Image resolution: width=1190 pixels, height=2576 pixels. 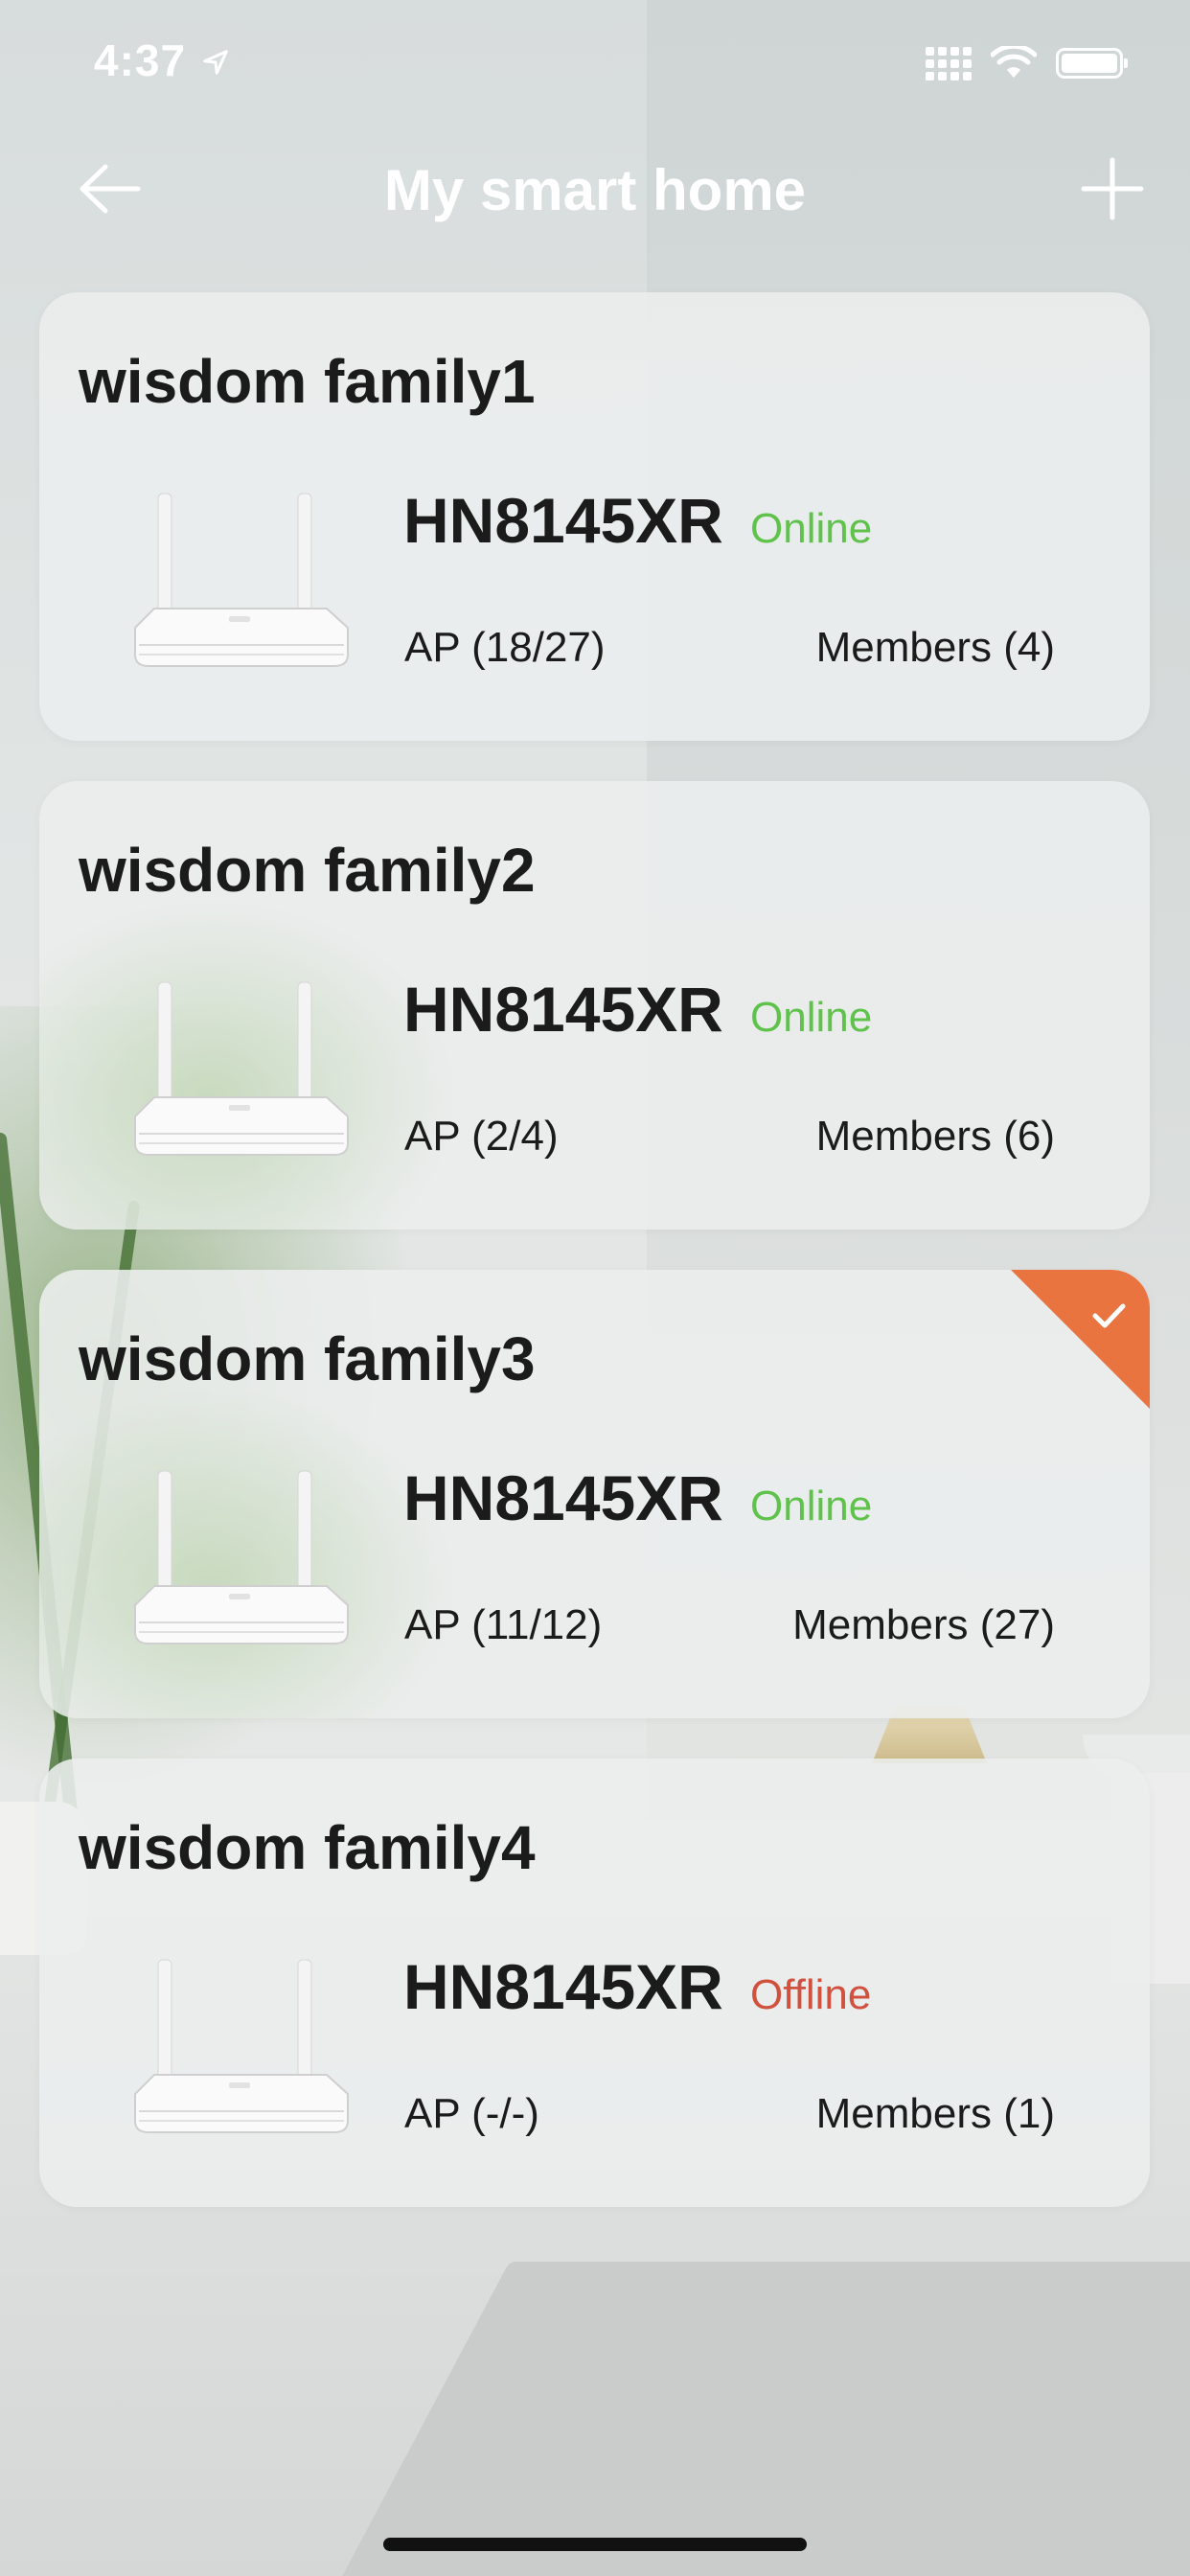 I want to click on status-indicators, so click(x=1027, y=63).